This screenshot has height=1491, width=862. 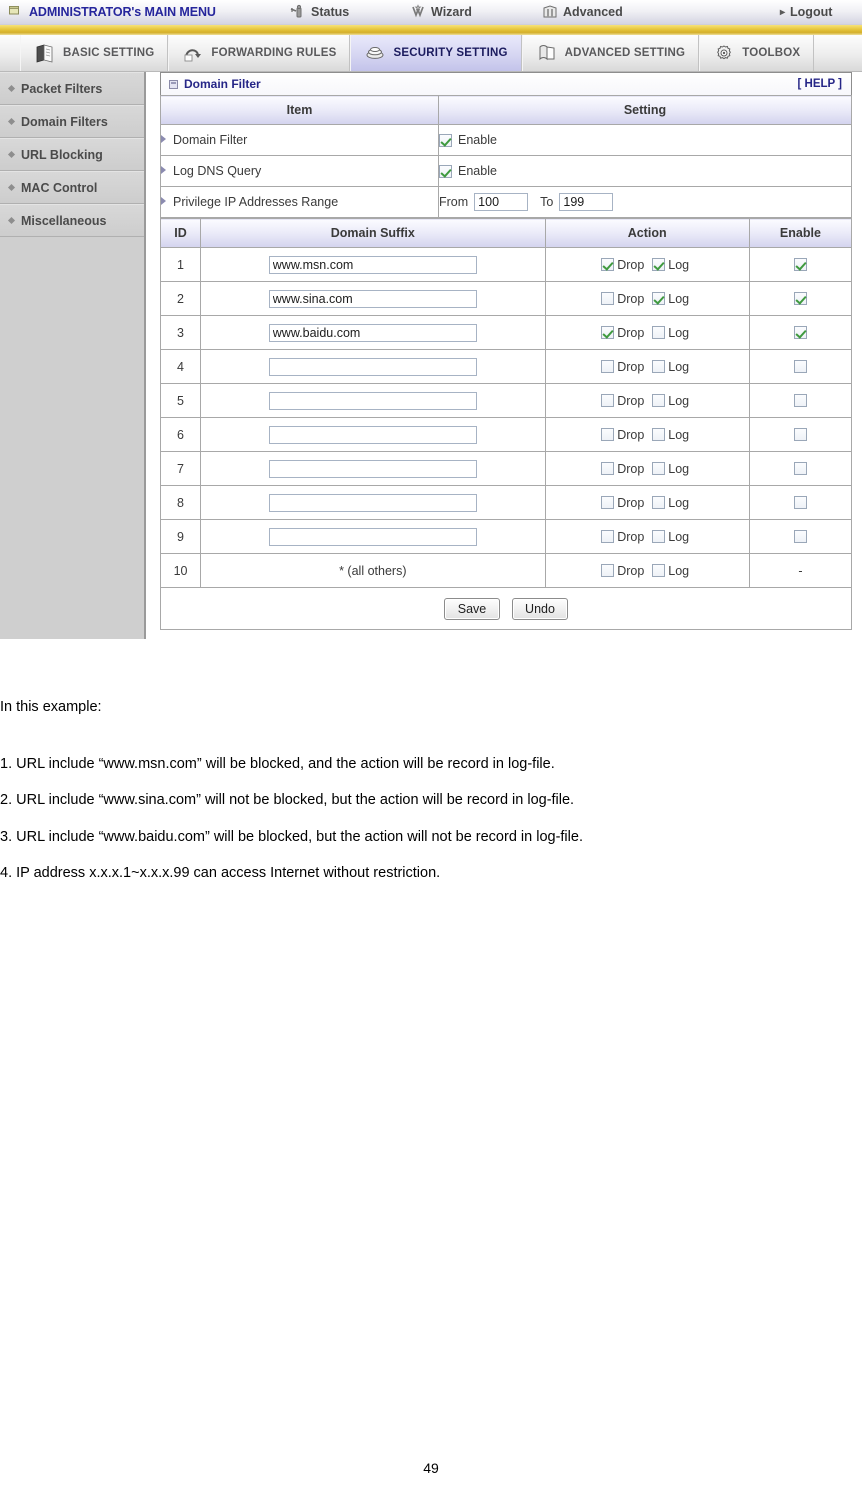 I want to click on privilege-ip-to-input, so click(x=586, y=202).